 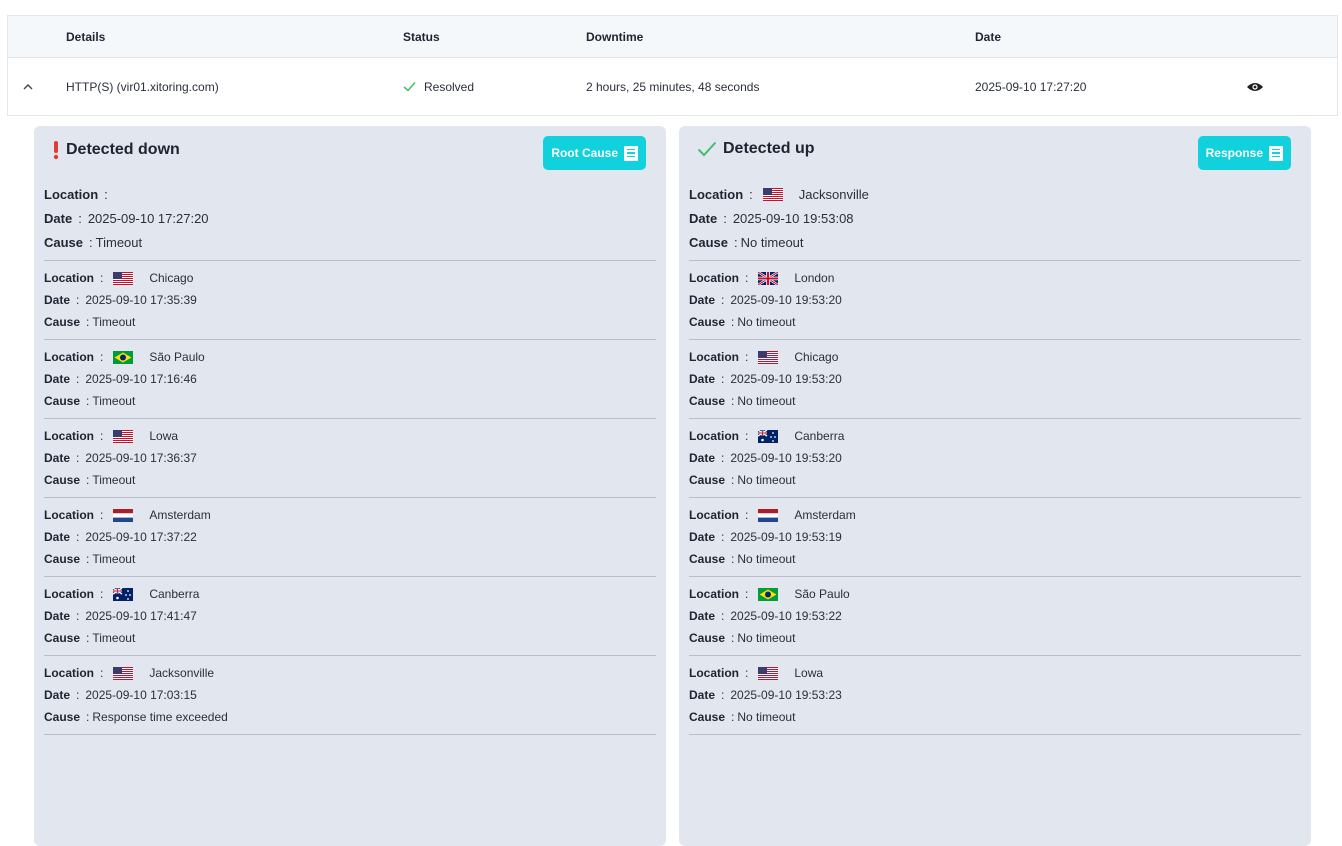 What do you see at coordinates (350, 695) in the screenshot?
I see `date-line: Date:2025-09-10 17:03:15` at bounding box center [350, 695].